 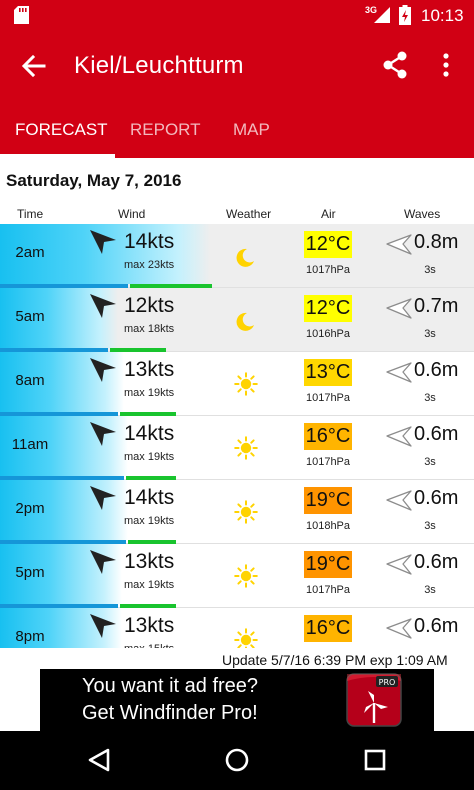 What do you see at coordinates (249, 214) in the screenshot?
I see `column-header-weather: Weather` at bounding box center [249, 214].